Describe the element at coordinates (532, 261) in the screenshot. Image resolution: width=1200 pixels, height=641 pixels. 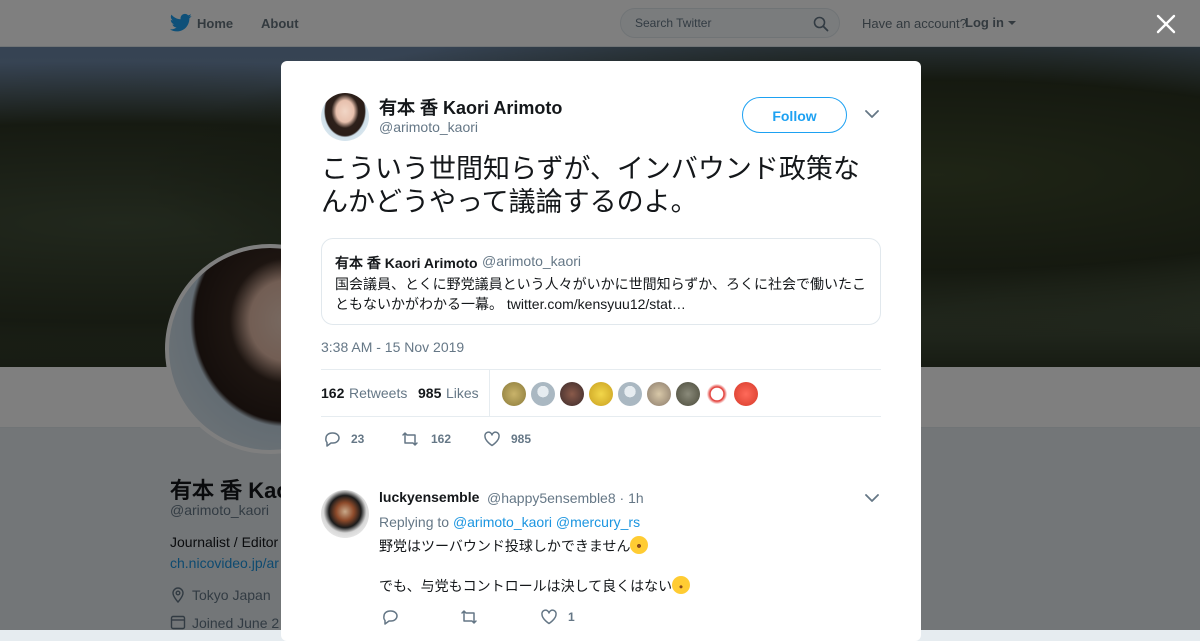
I see `quoted-author-handle: @arimoto_kaori` at that location.